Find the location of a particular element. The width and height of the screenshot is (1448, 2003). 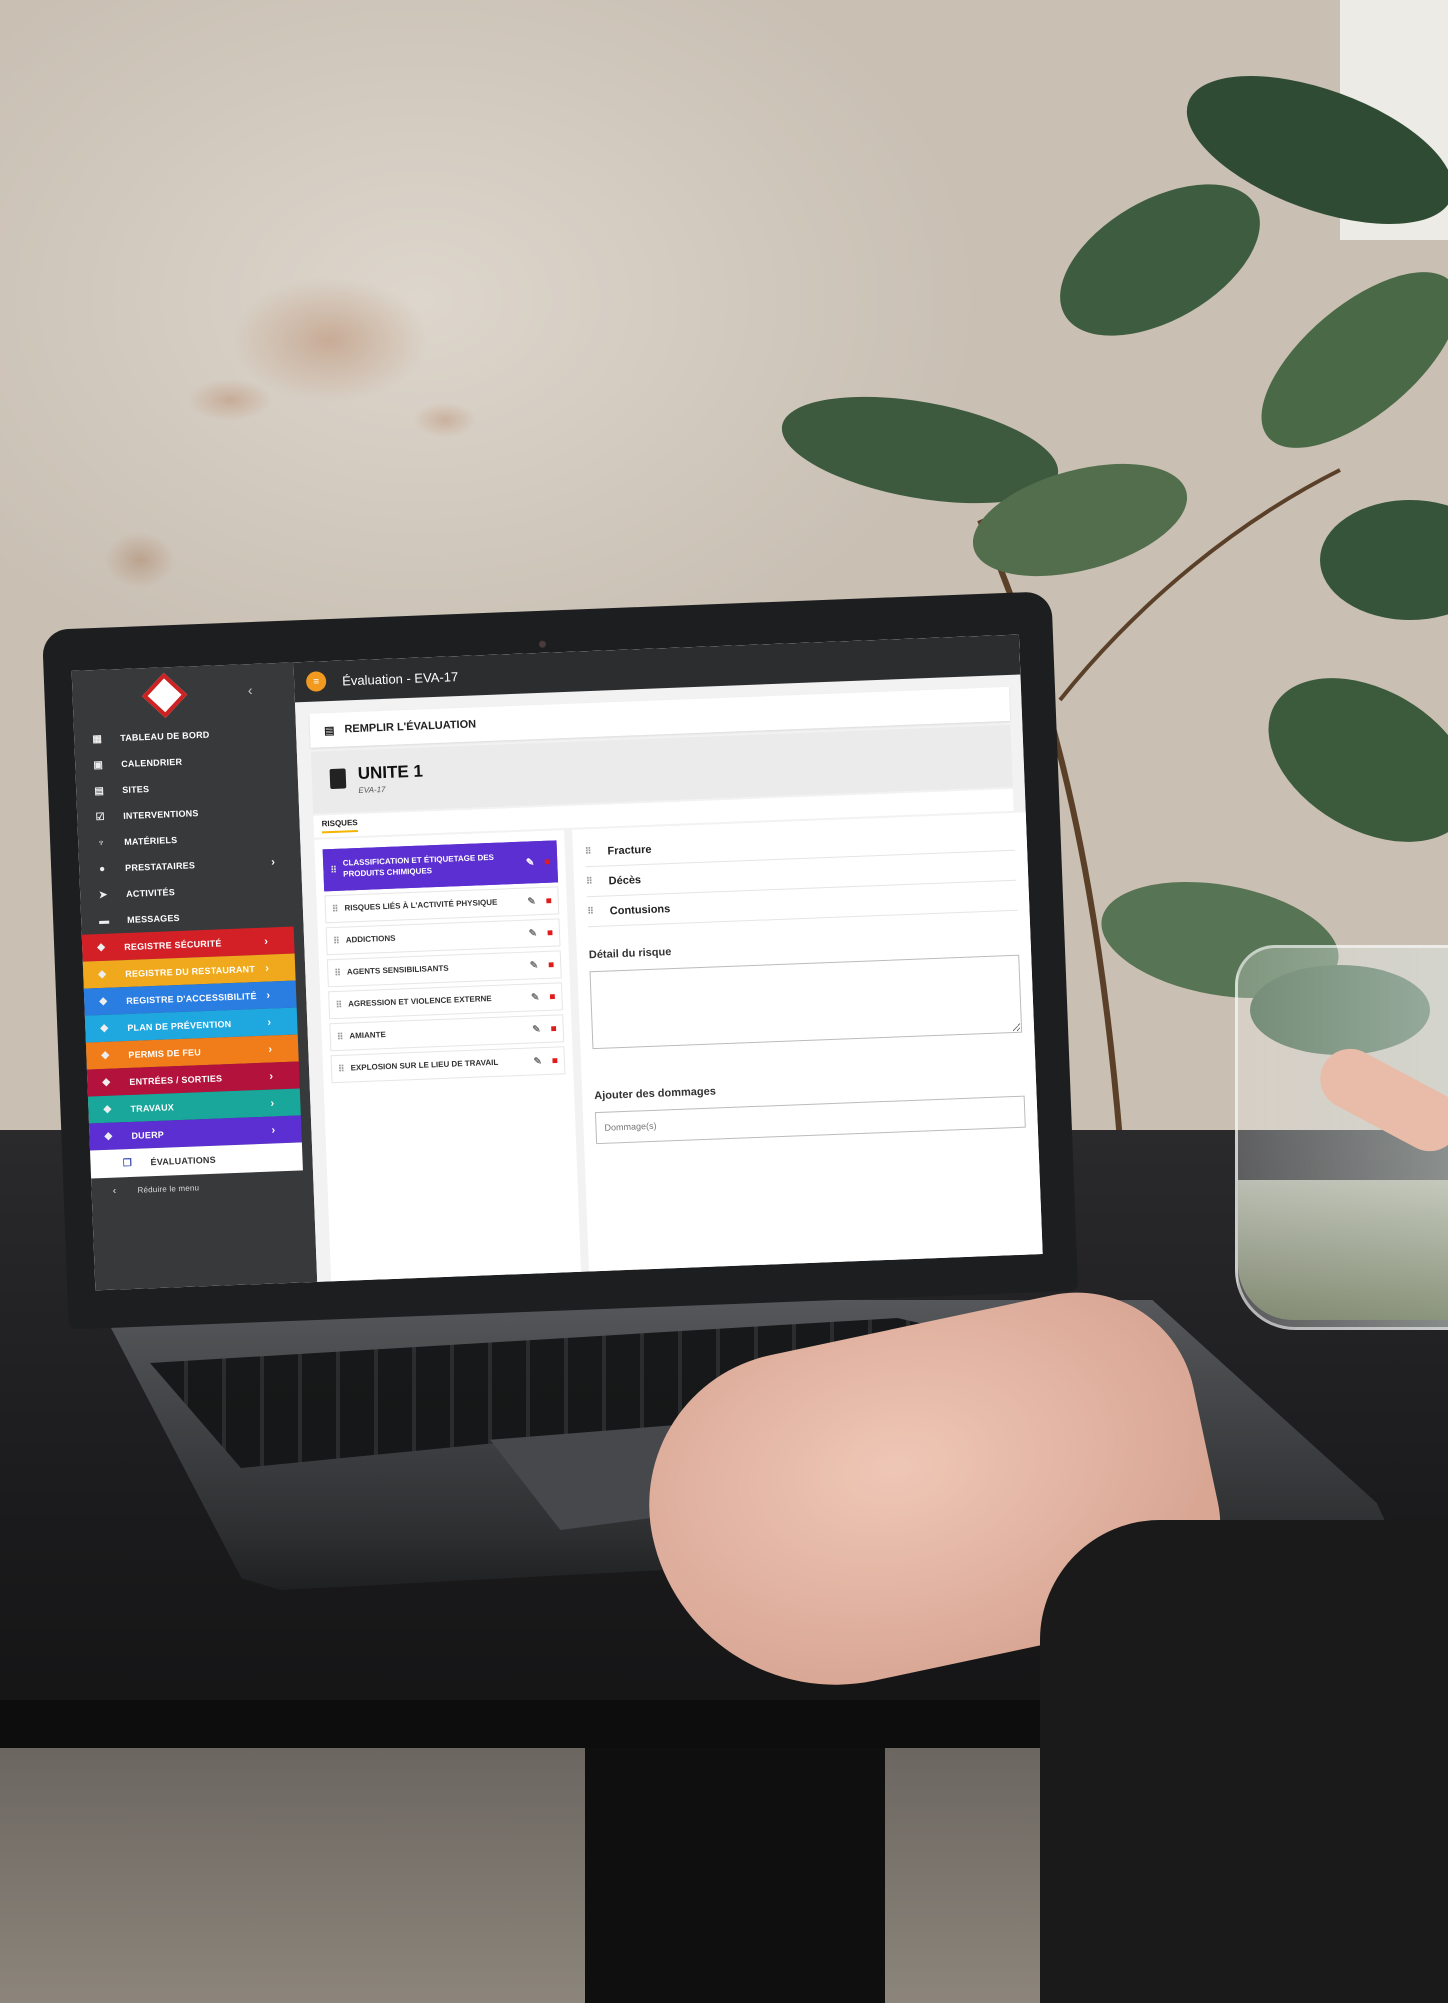

dashboard-icon: ▦ is located at coordinates (97, 739).